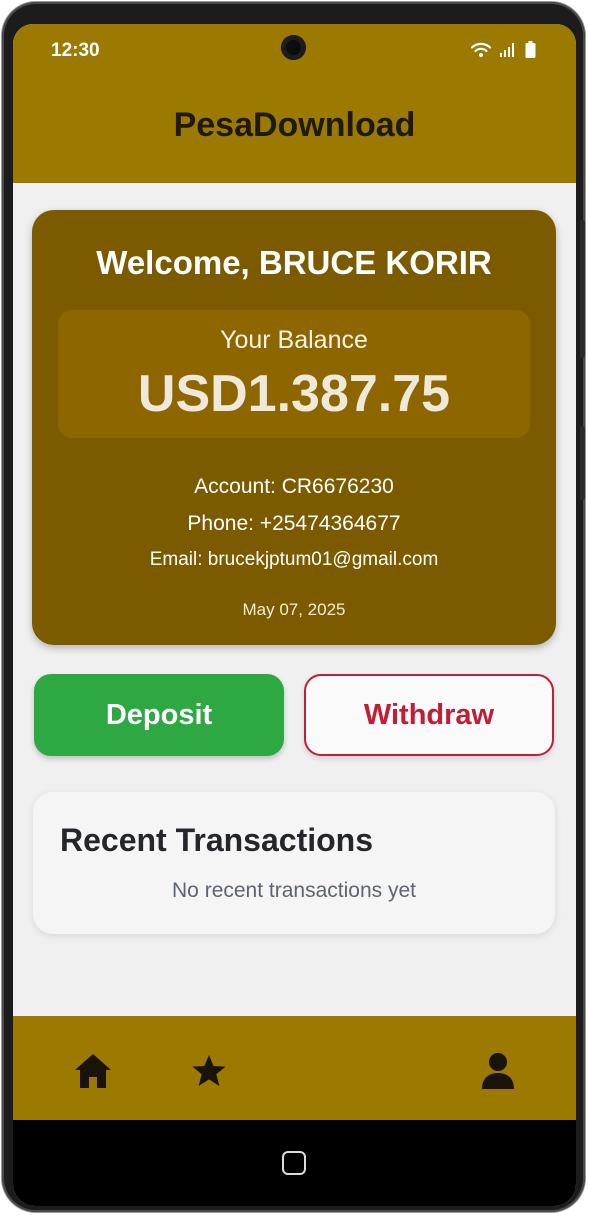  What do you see at coordinates (159, 715) in the screenshot?
I see `deposit-button: Deposit` at bounding box center [159, 715].